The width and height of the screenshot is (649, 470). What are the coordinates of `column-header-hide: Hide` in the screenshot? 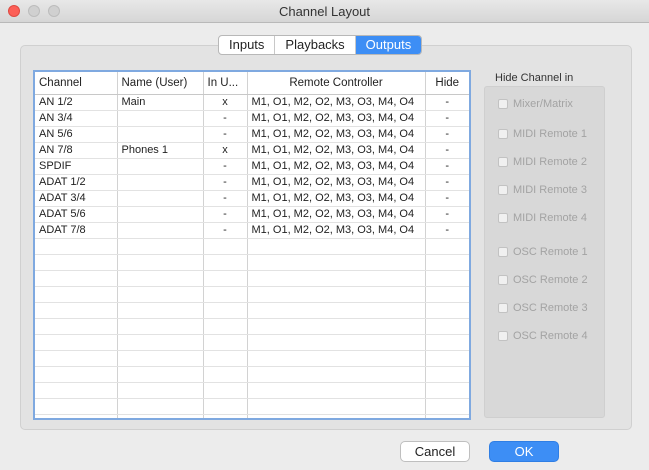 It's located at (447, 83).